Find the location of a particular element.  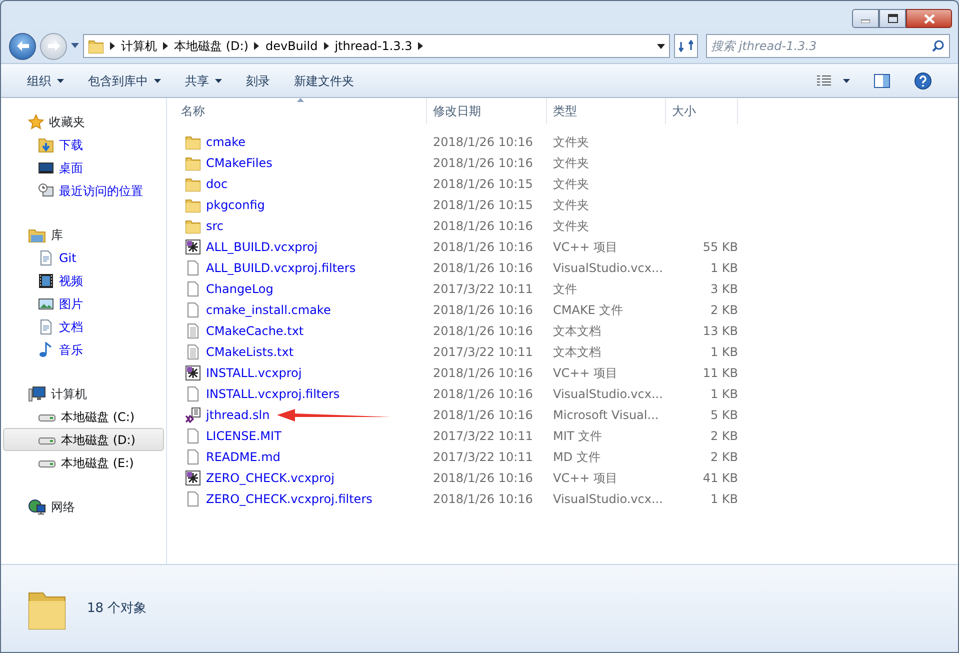

minimize-button is located at coordinates (865, 18).